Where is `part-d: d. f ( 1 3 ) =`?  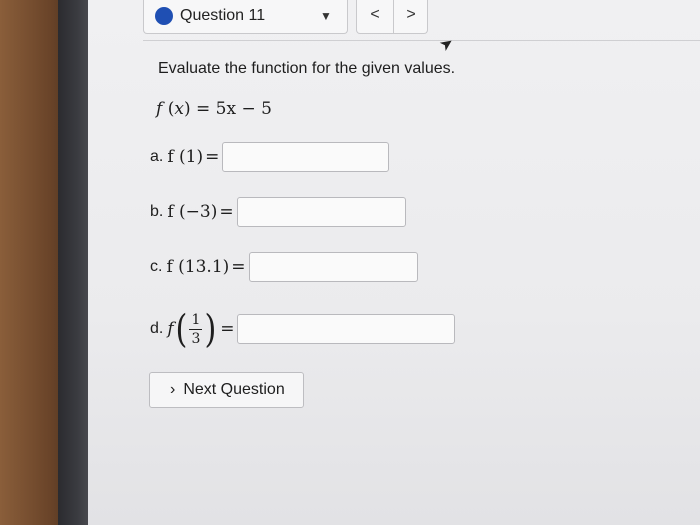
part-d: d. f ( 1 3 ) = is located at coordinates (303, 329).